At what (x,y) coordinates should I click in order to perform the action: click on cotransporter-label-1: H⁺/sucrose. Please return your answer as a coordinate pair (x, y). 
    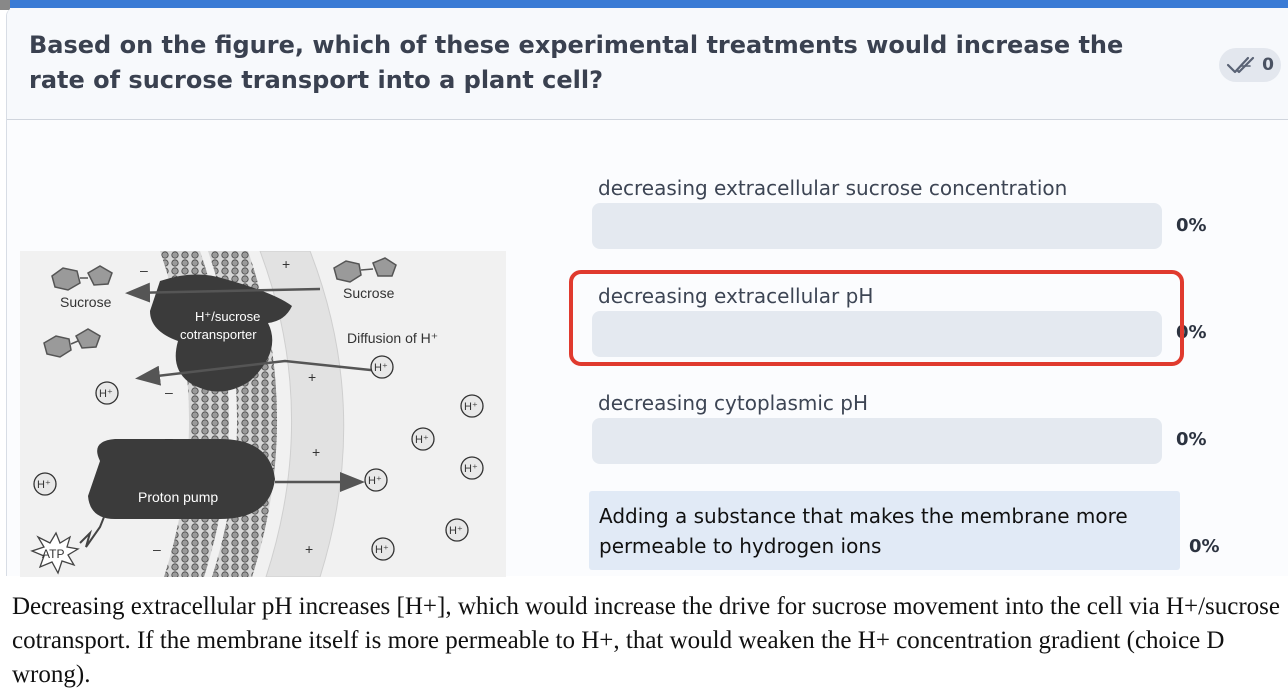
    Looking at the image, I should click on (227, 316).